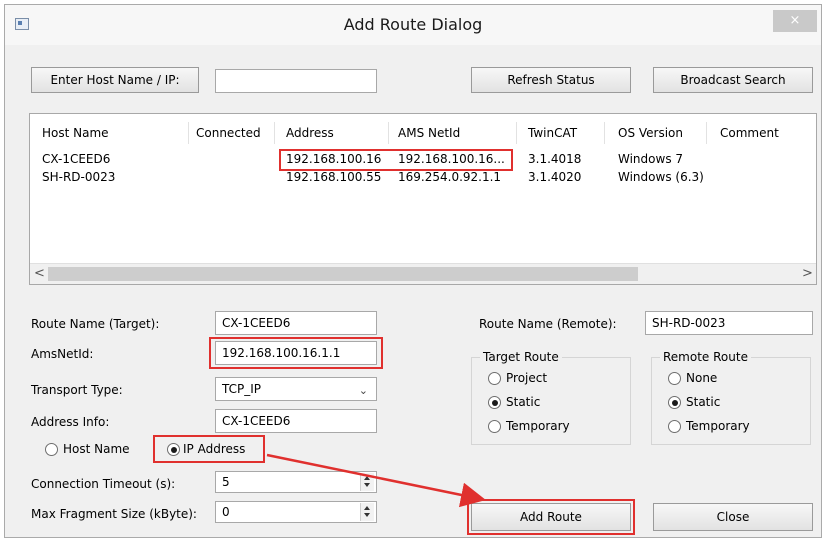 This screenshot has width=826, height=542. Describe the element at coordinates (731, 397) in the screenshot. I see `remote-route-group: Remote Route None Static Temporary` at that location.